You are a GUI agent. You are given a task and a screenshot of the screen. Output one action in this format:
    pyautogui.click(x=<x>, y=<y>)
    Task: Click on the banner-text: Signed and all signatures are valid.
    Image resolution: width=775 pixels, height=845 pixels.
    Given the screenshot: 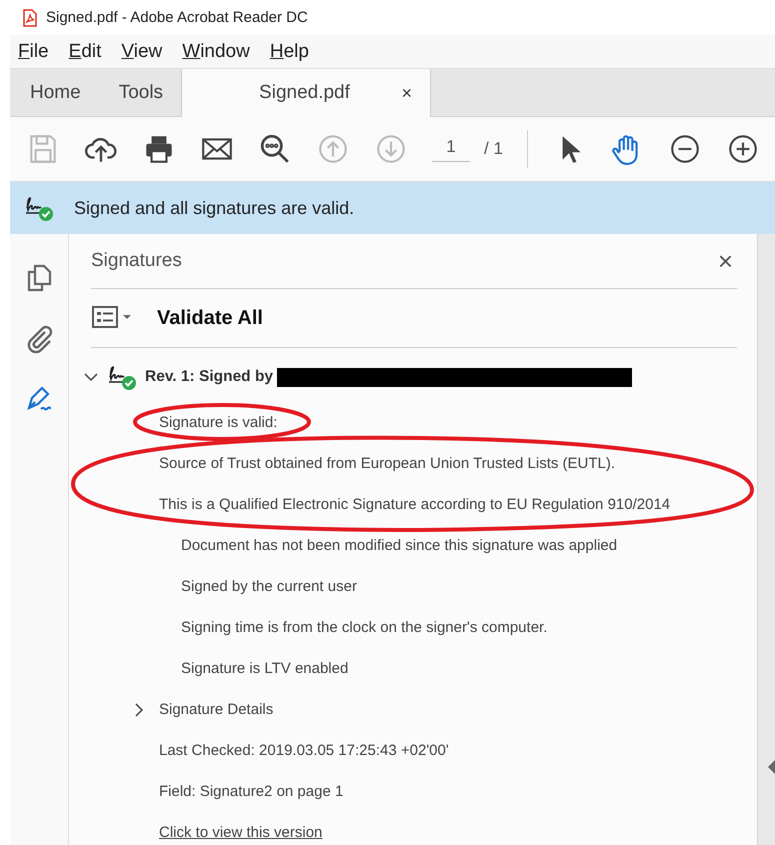 What is the action you would take?
    pyautogui.click(x=214, y=208)
    